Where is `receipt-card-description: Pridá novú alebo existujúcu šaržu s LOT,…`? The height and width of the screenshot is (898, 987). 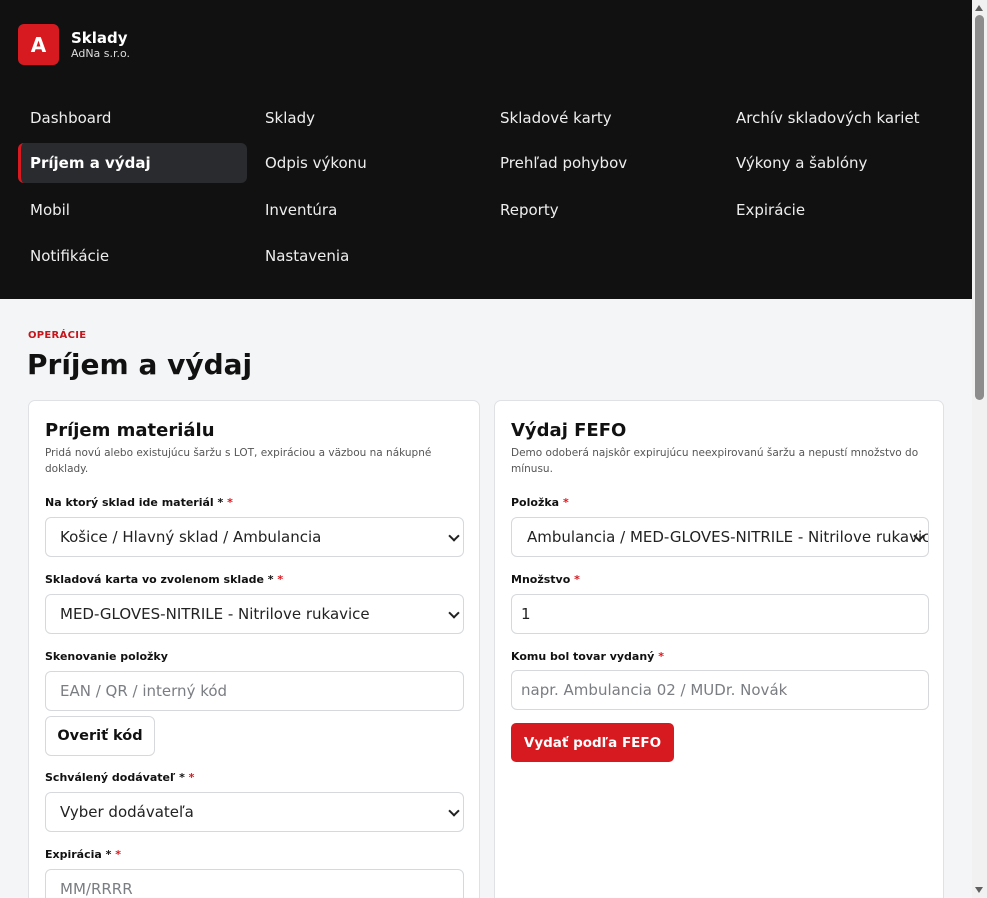
receipt-card-description: Pridá novú alebo existujúcu šaržu s LOT,… is located at coordinates (238, 461).